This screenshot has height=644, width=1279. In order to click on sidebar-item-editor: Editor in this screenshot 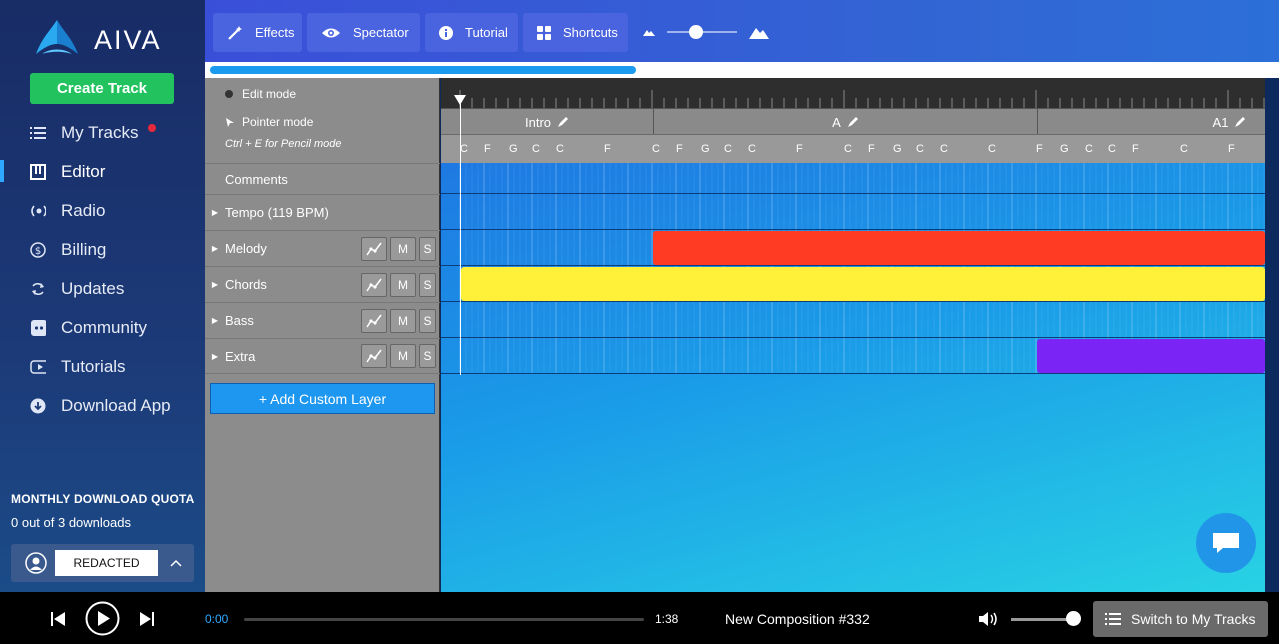, I will do `click(102, 171)`.